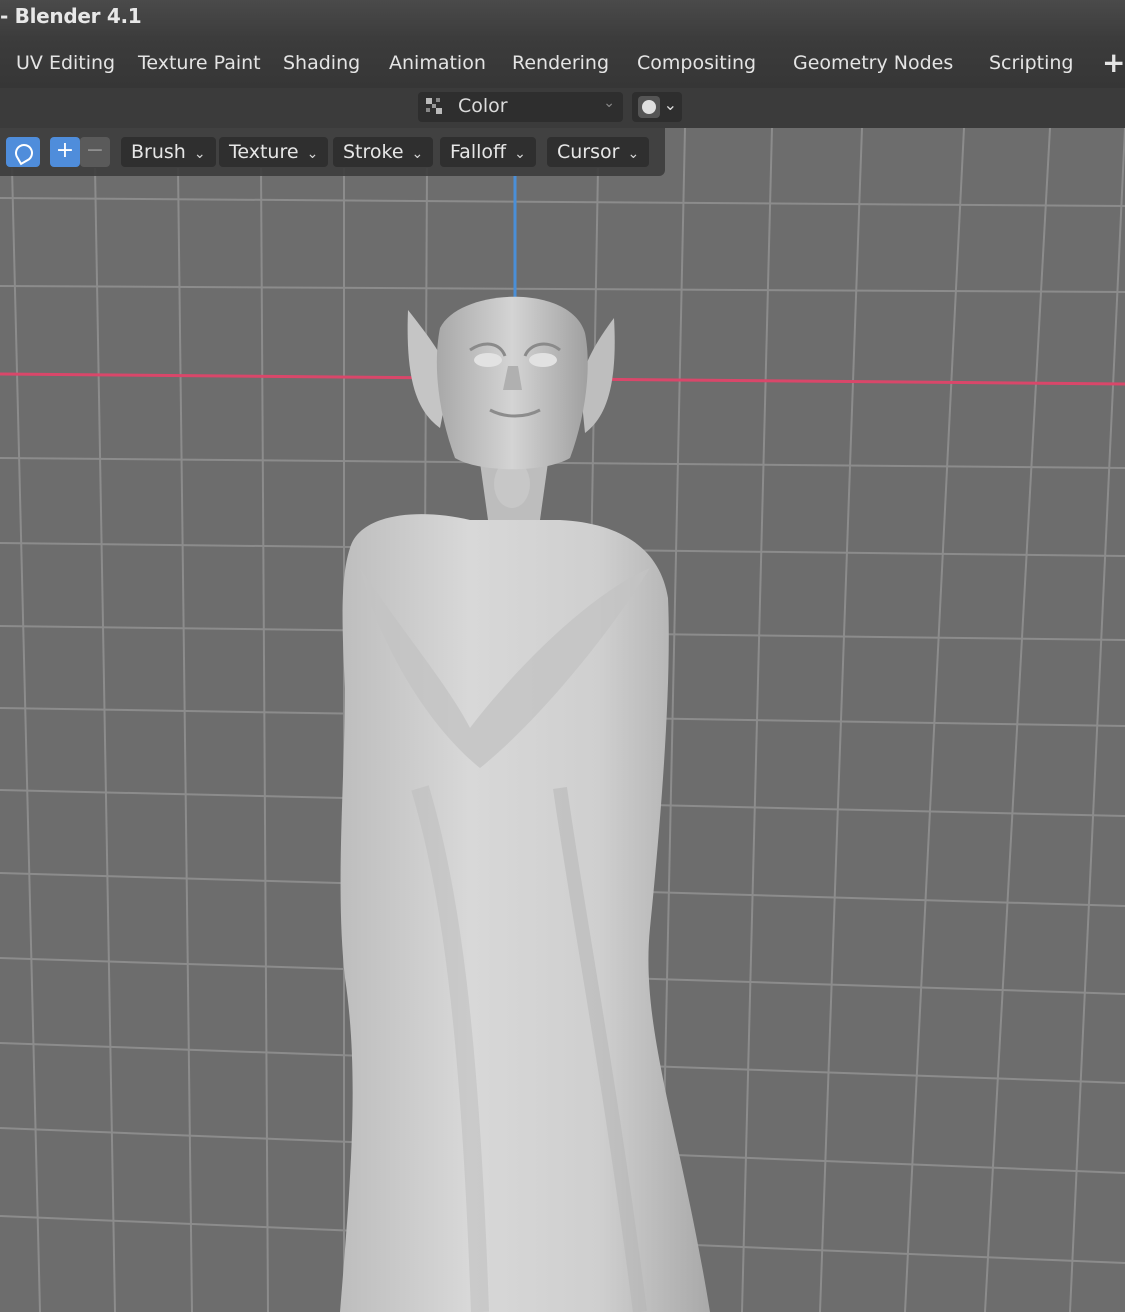 This screenshot has width=1125, height=1312. I want to click on cursor-menu: Cursor ⌄, so click(598, 152).